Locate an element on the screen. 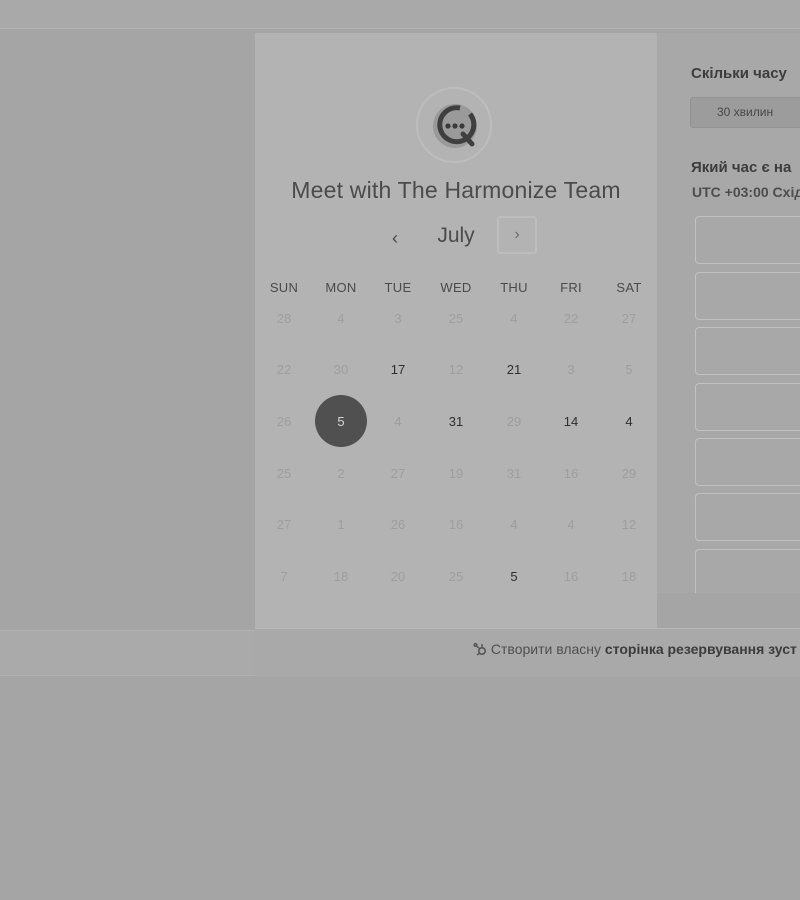 Image resolution: width=800 pixels, height=900 pixels. calendar-day: 1 is located at coordinates (341, 524).